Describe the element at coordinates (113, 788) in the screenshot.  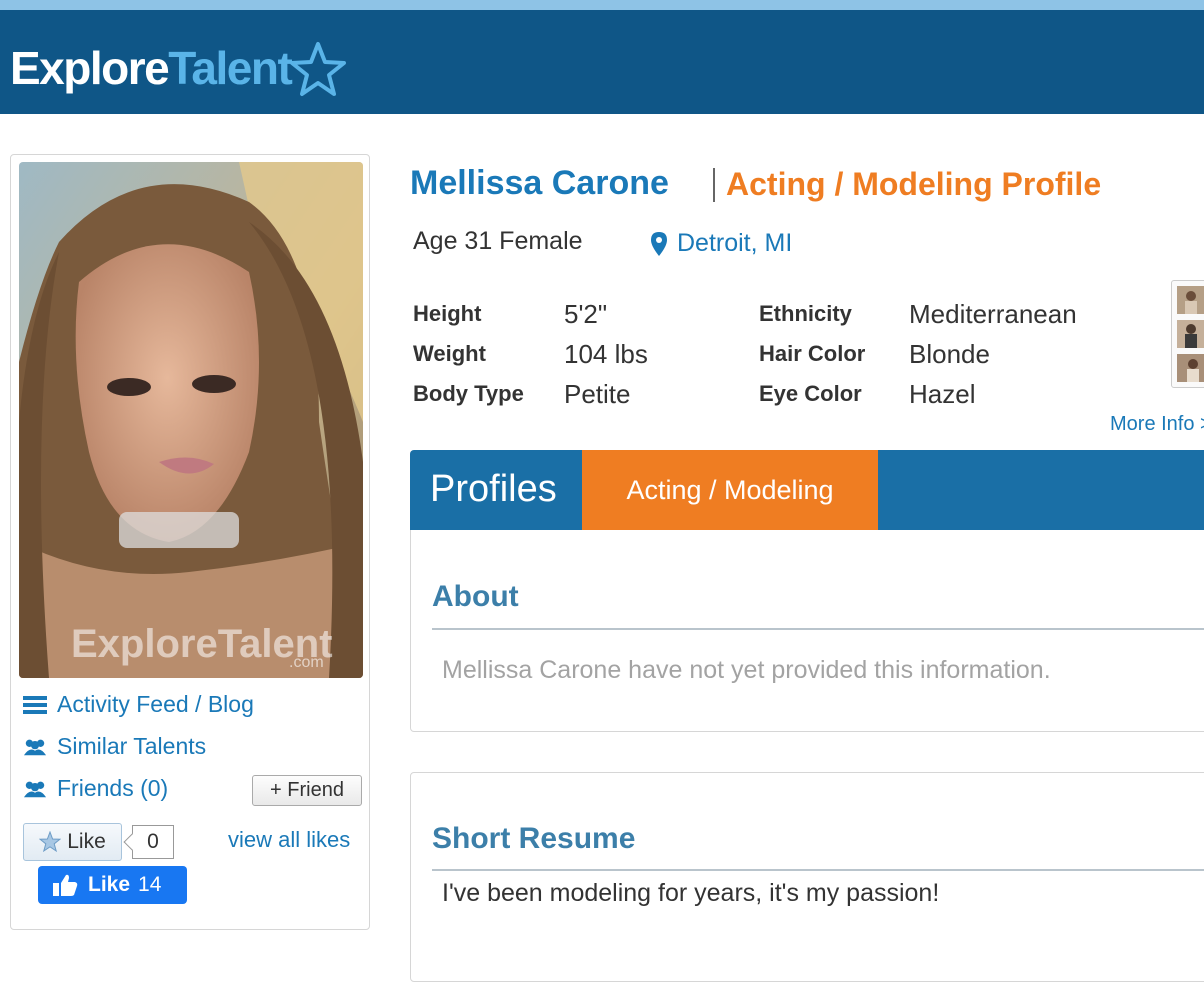
I see `friends-label: Friends (0)` at that location.